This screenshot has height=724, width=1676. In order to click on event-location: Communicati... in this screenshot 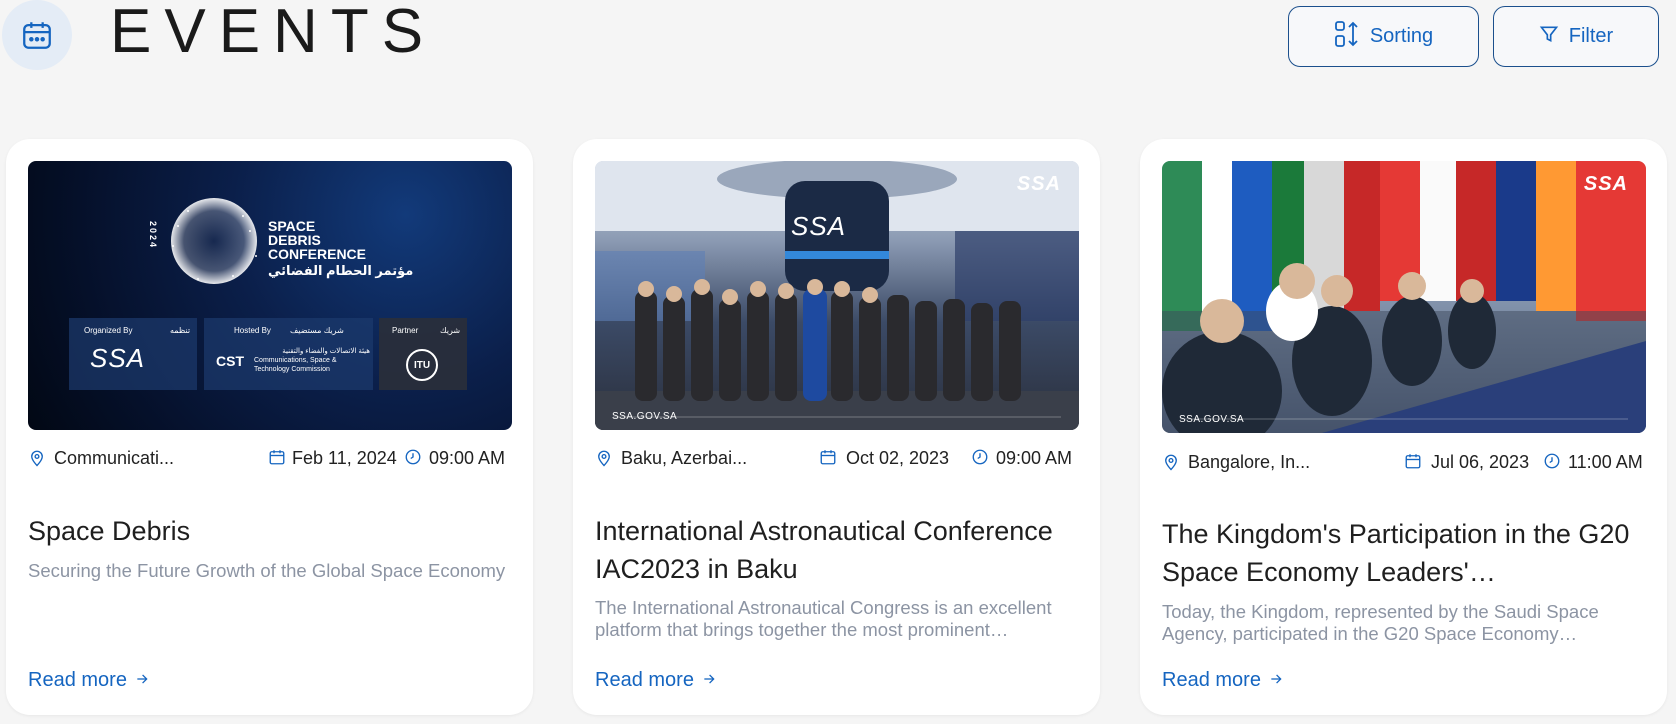, I will do `click(114, 458)`.